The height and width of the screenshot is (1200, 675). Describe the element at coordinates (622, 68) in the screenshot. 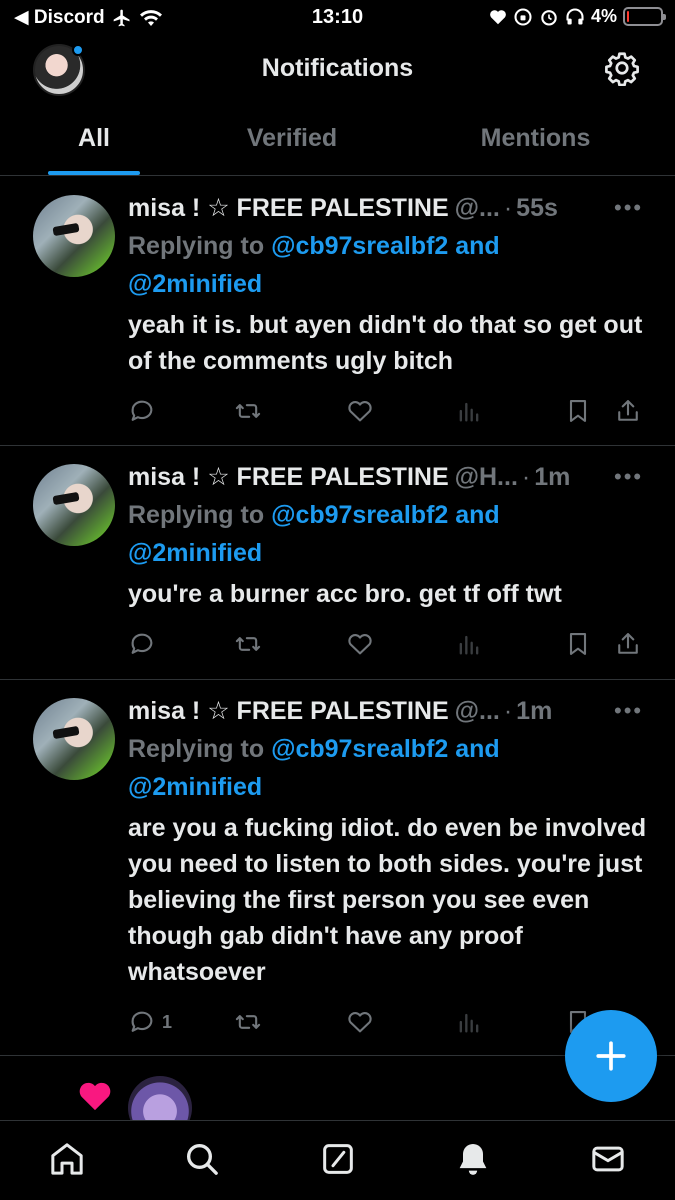

I see `gear-icon` at that location.